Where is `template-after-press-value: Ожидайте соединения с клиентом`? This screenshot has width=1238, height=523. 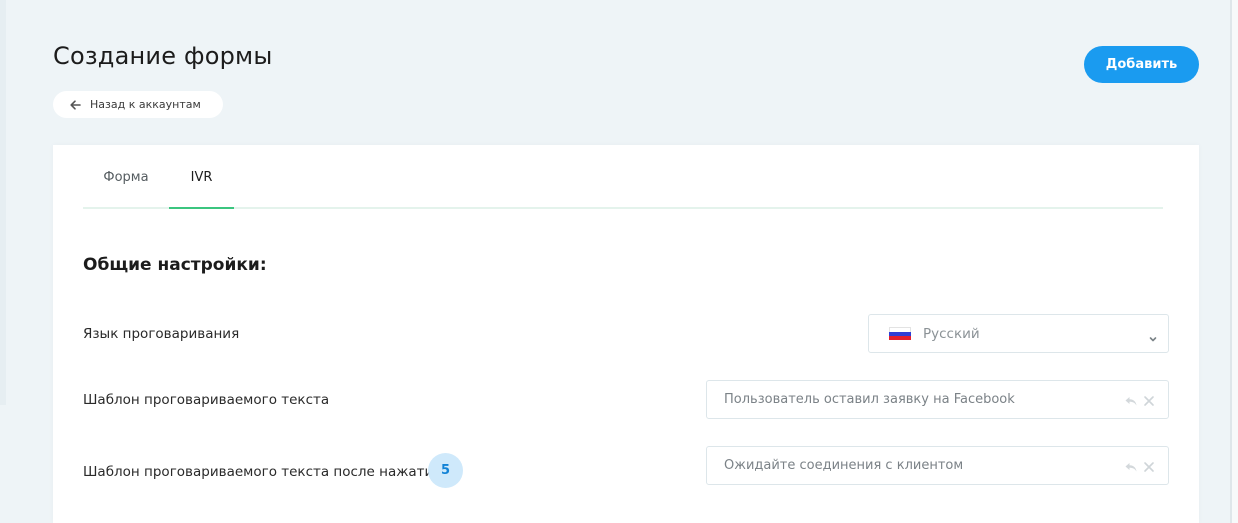 template-after-press-value: Ожидайте соединения с клиентом is located at coordinates (844, 465).